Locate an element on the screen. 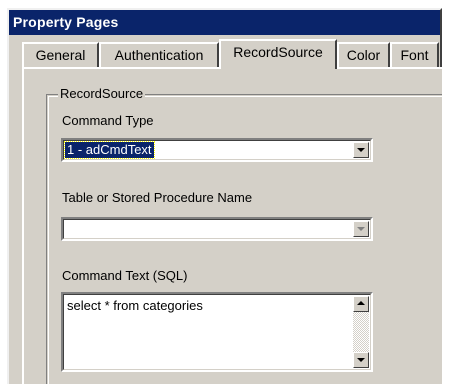  title-bar: Property Pages is located at coordinates (224, 22).